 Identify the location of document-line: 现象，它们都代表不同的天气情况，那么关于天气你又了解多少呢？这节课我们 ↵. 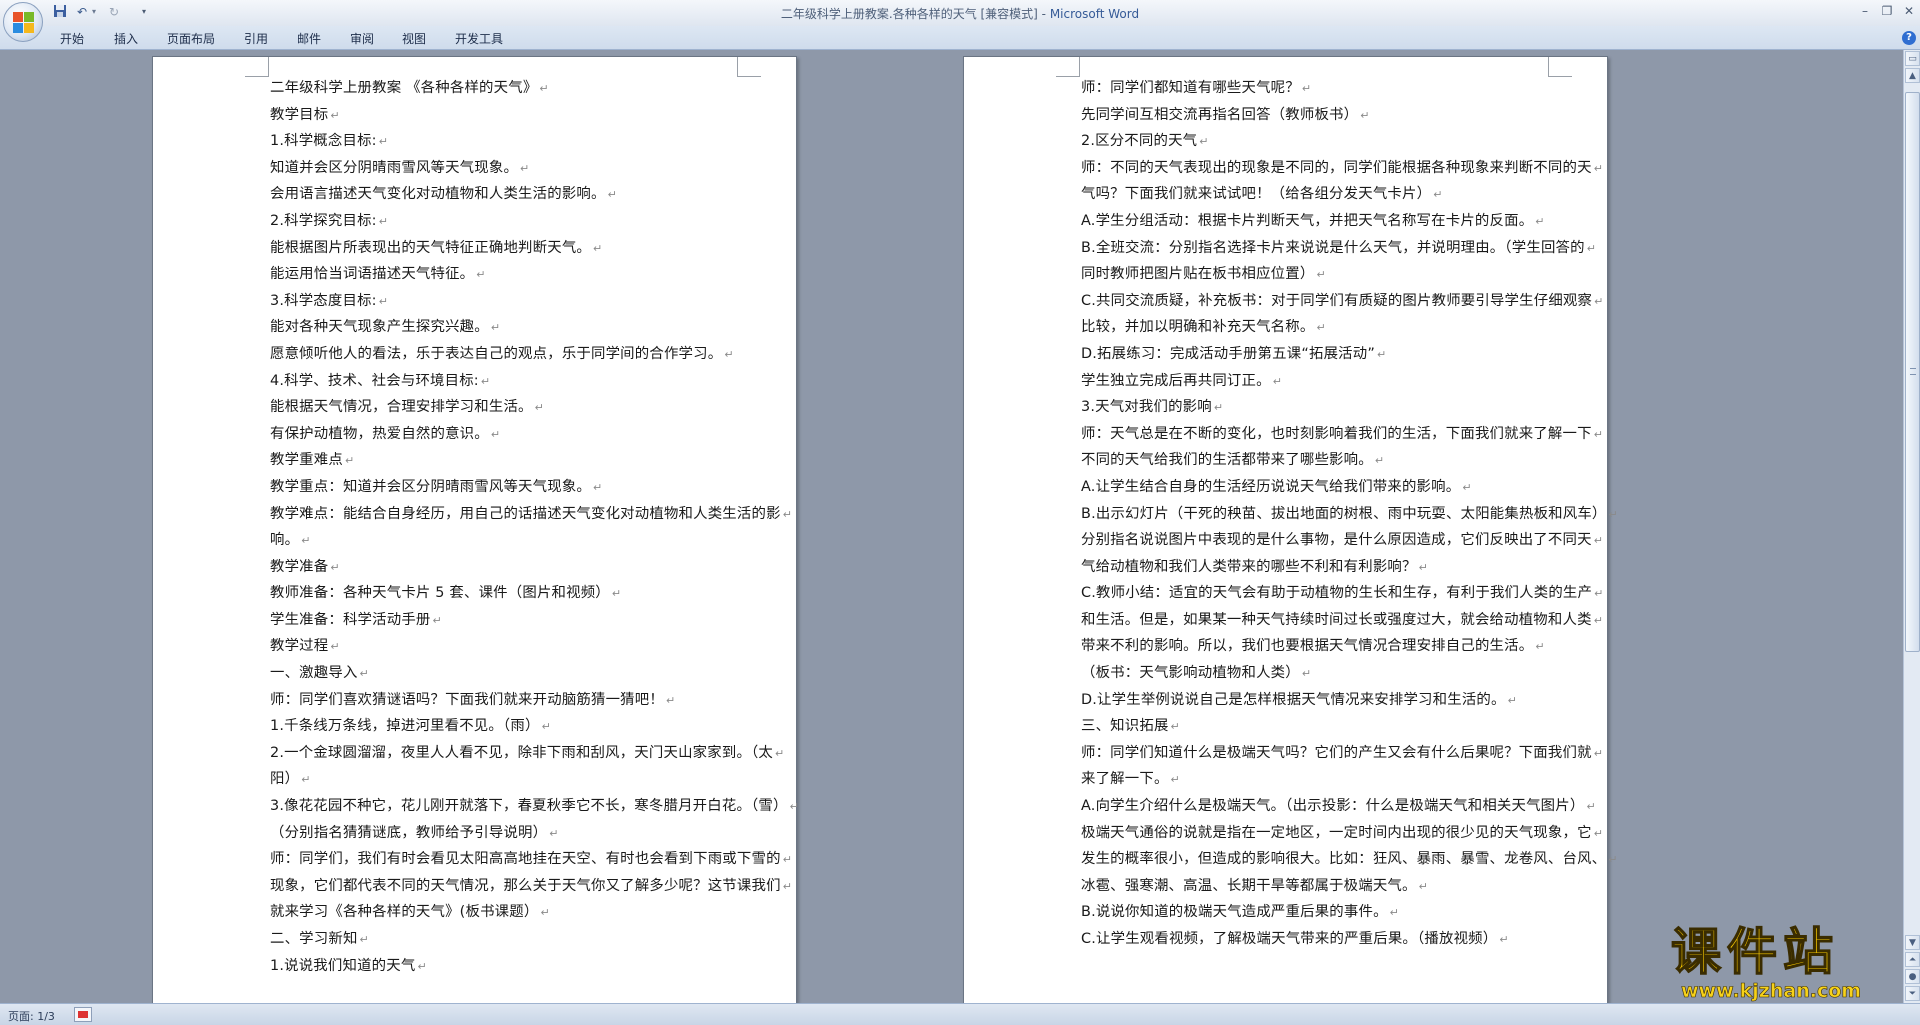
(531, 886).